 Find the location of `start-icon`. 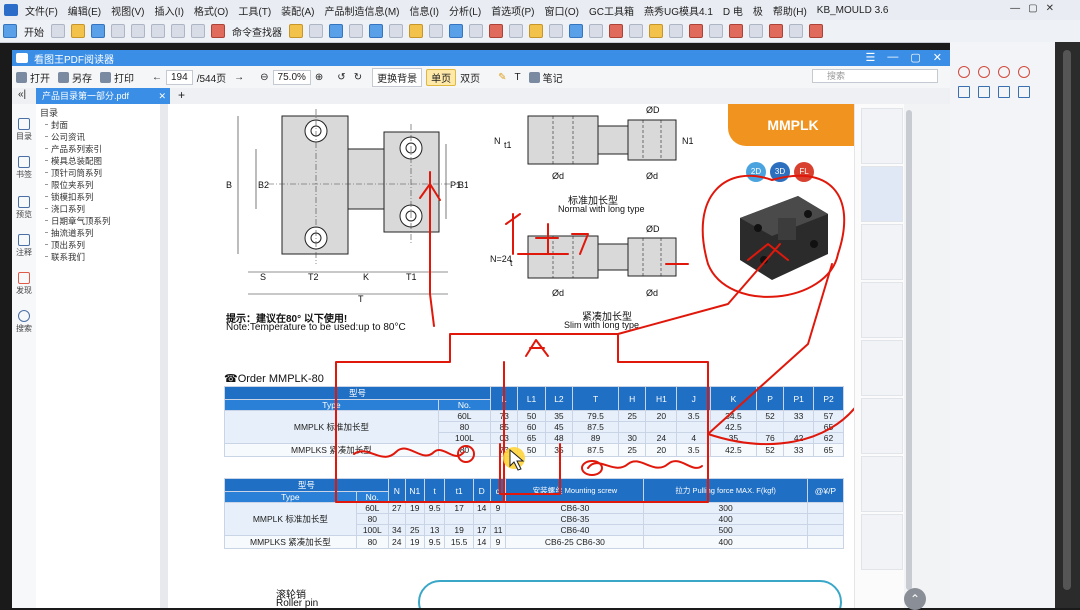

start-icon is located at coordinates (10, 31).